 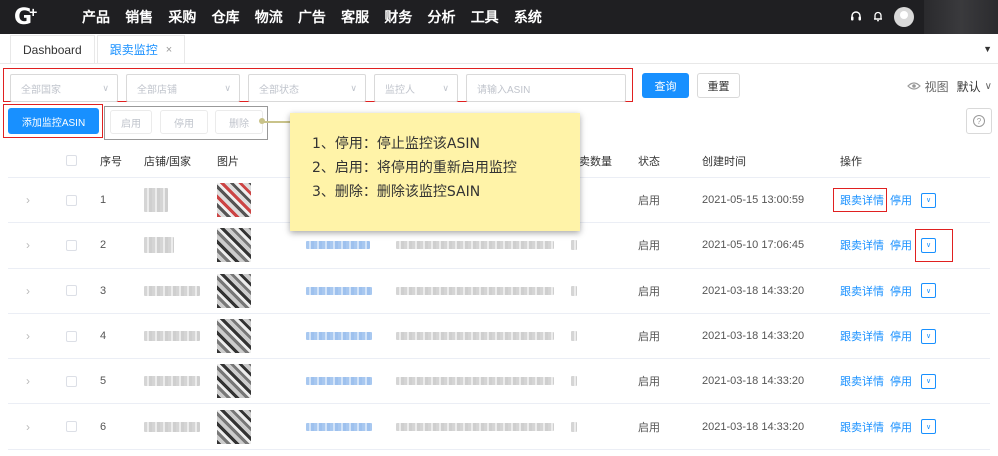 What do you see at coordinates (878, 17) in the screenshot?
I see `bell-icon` at bounding box center [878, 17].